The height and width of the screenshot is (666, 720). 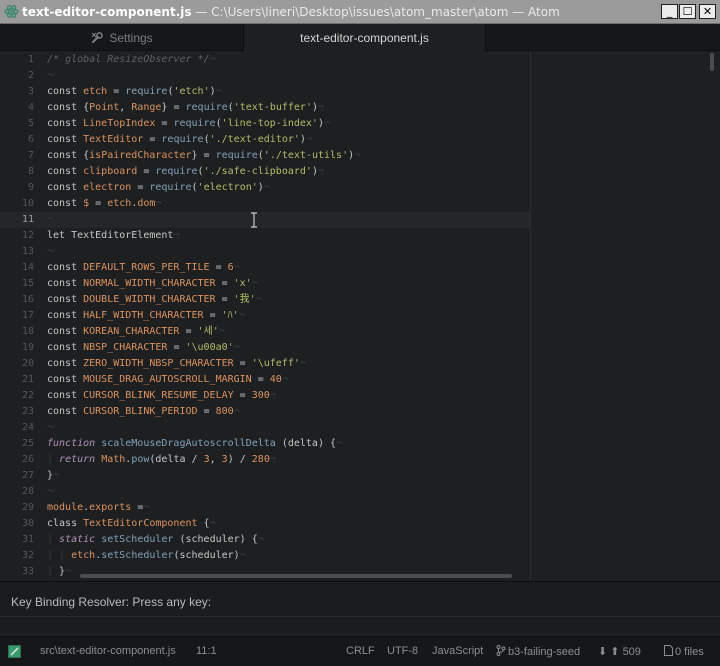 I want to click on code-line: module.exports =¬, so click(x=98, y=508).